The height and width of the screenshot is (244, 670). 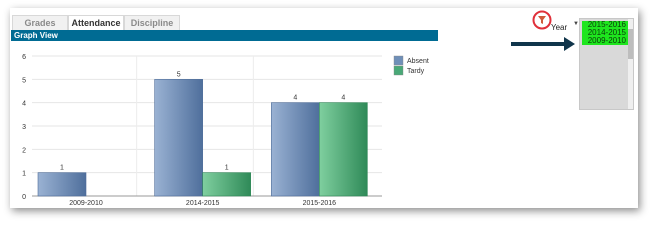 What do you see at coordinates (418, 61) in the screenshot?
I see `legend-label: Absent` at bounding box center [418, 61].